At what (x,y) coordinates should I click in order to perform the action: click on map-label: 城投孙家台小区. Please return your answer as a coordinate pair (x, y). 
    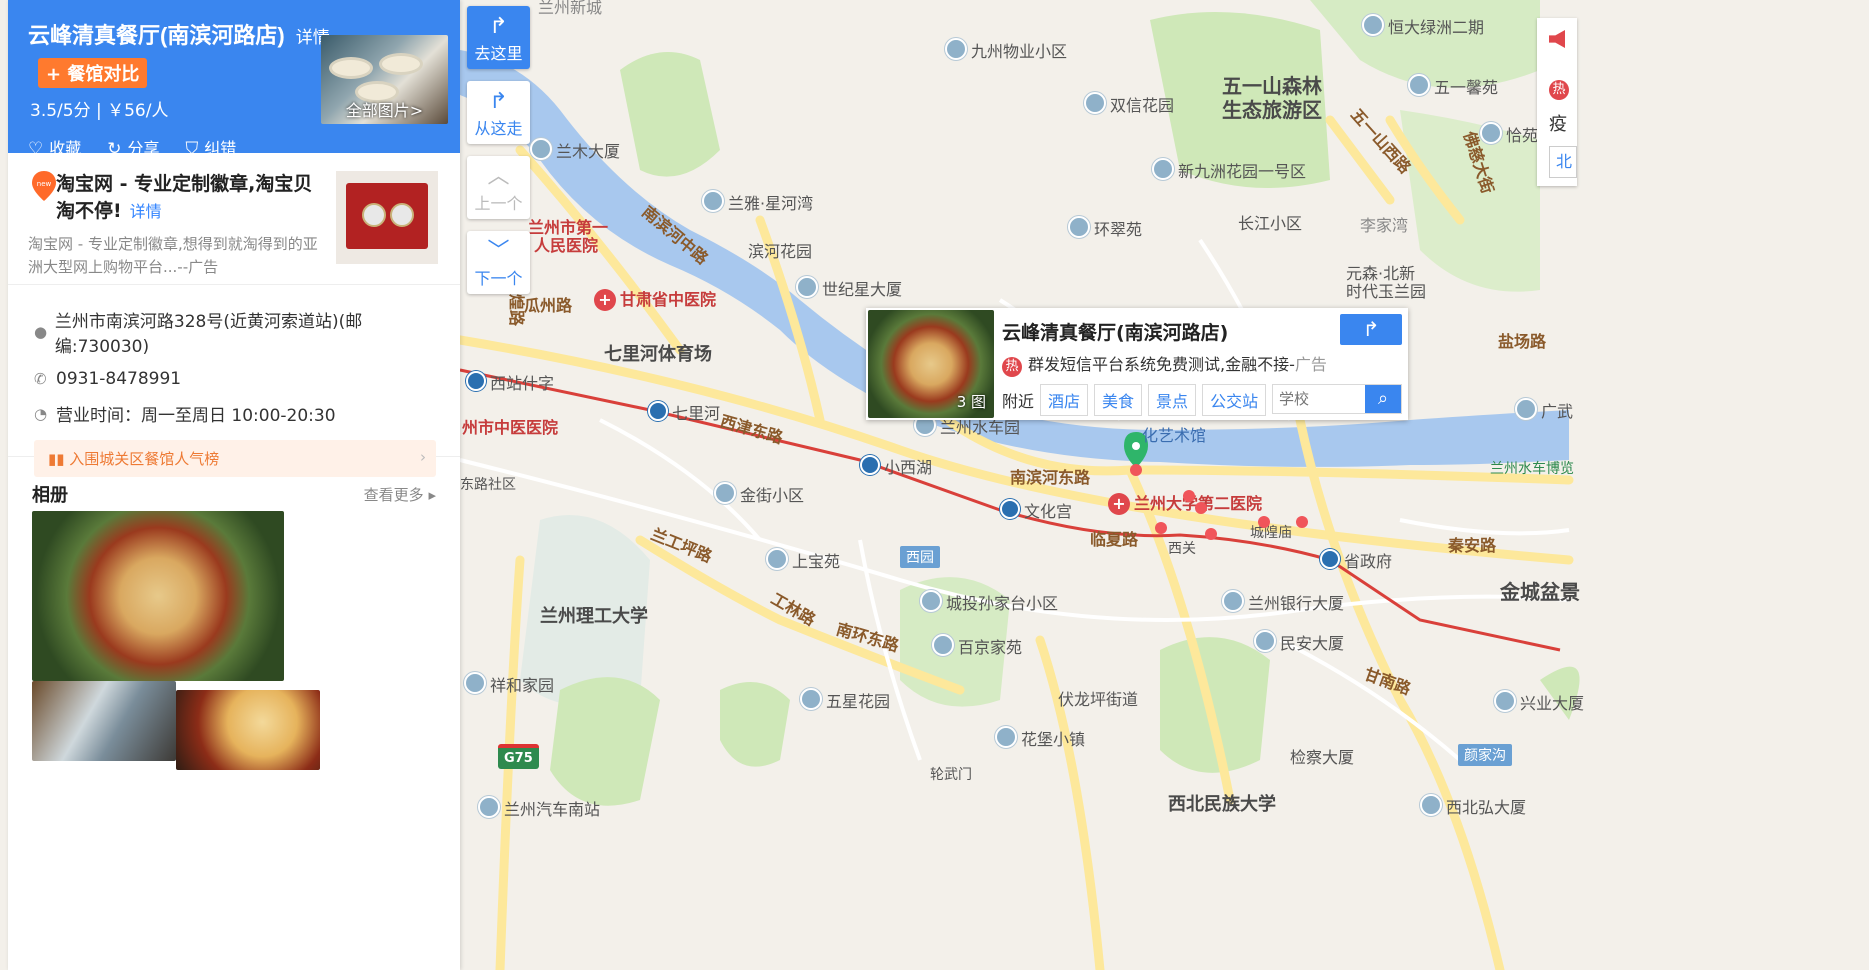
    Looking at the image, I should click on (989, 602).